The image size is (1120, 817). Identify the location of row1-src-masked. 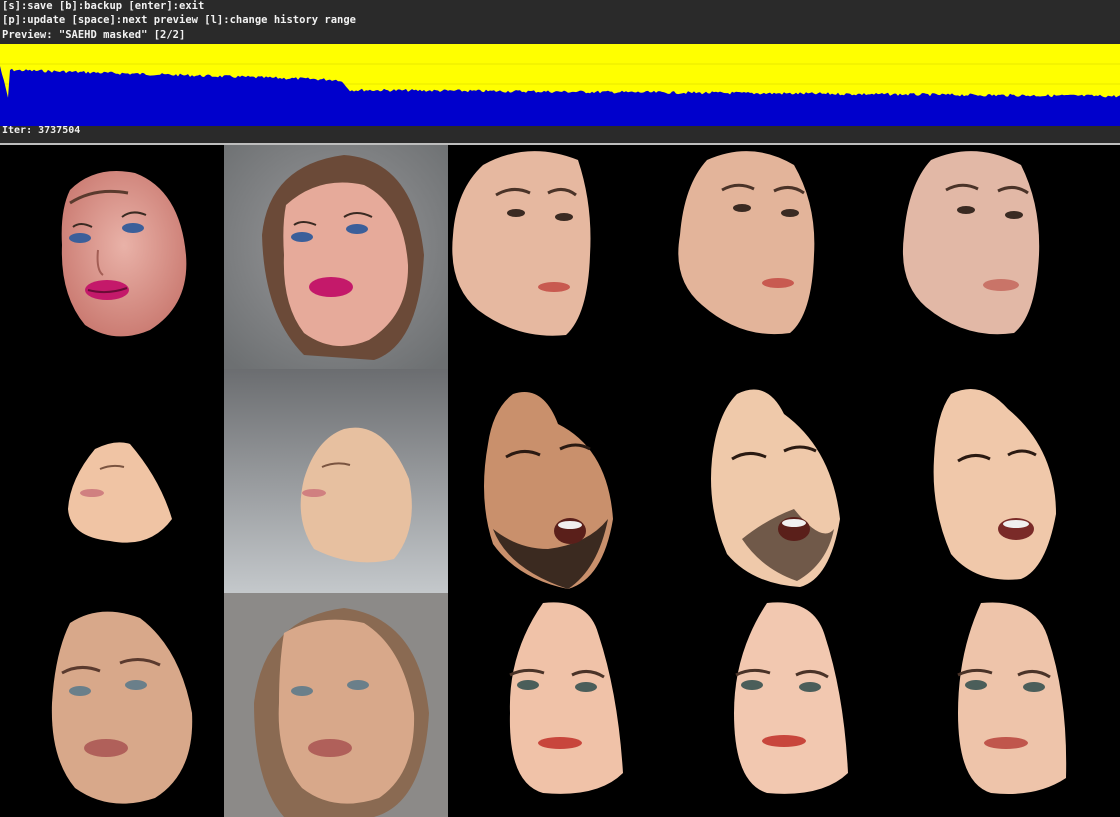
(112, 257).